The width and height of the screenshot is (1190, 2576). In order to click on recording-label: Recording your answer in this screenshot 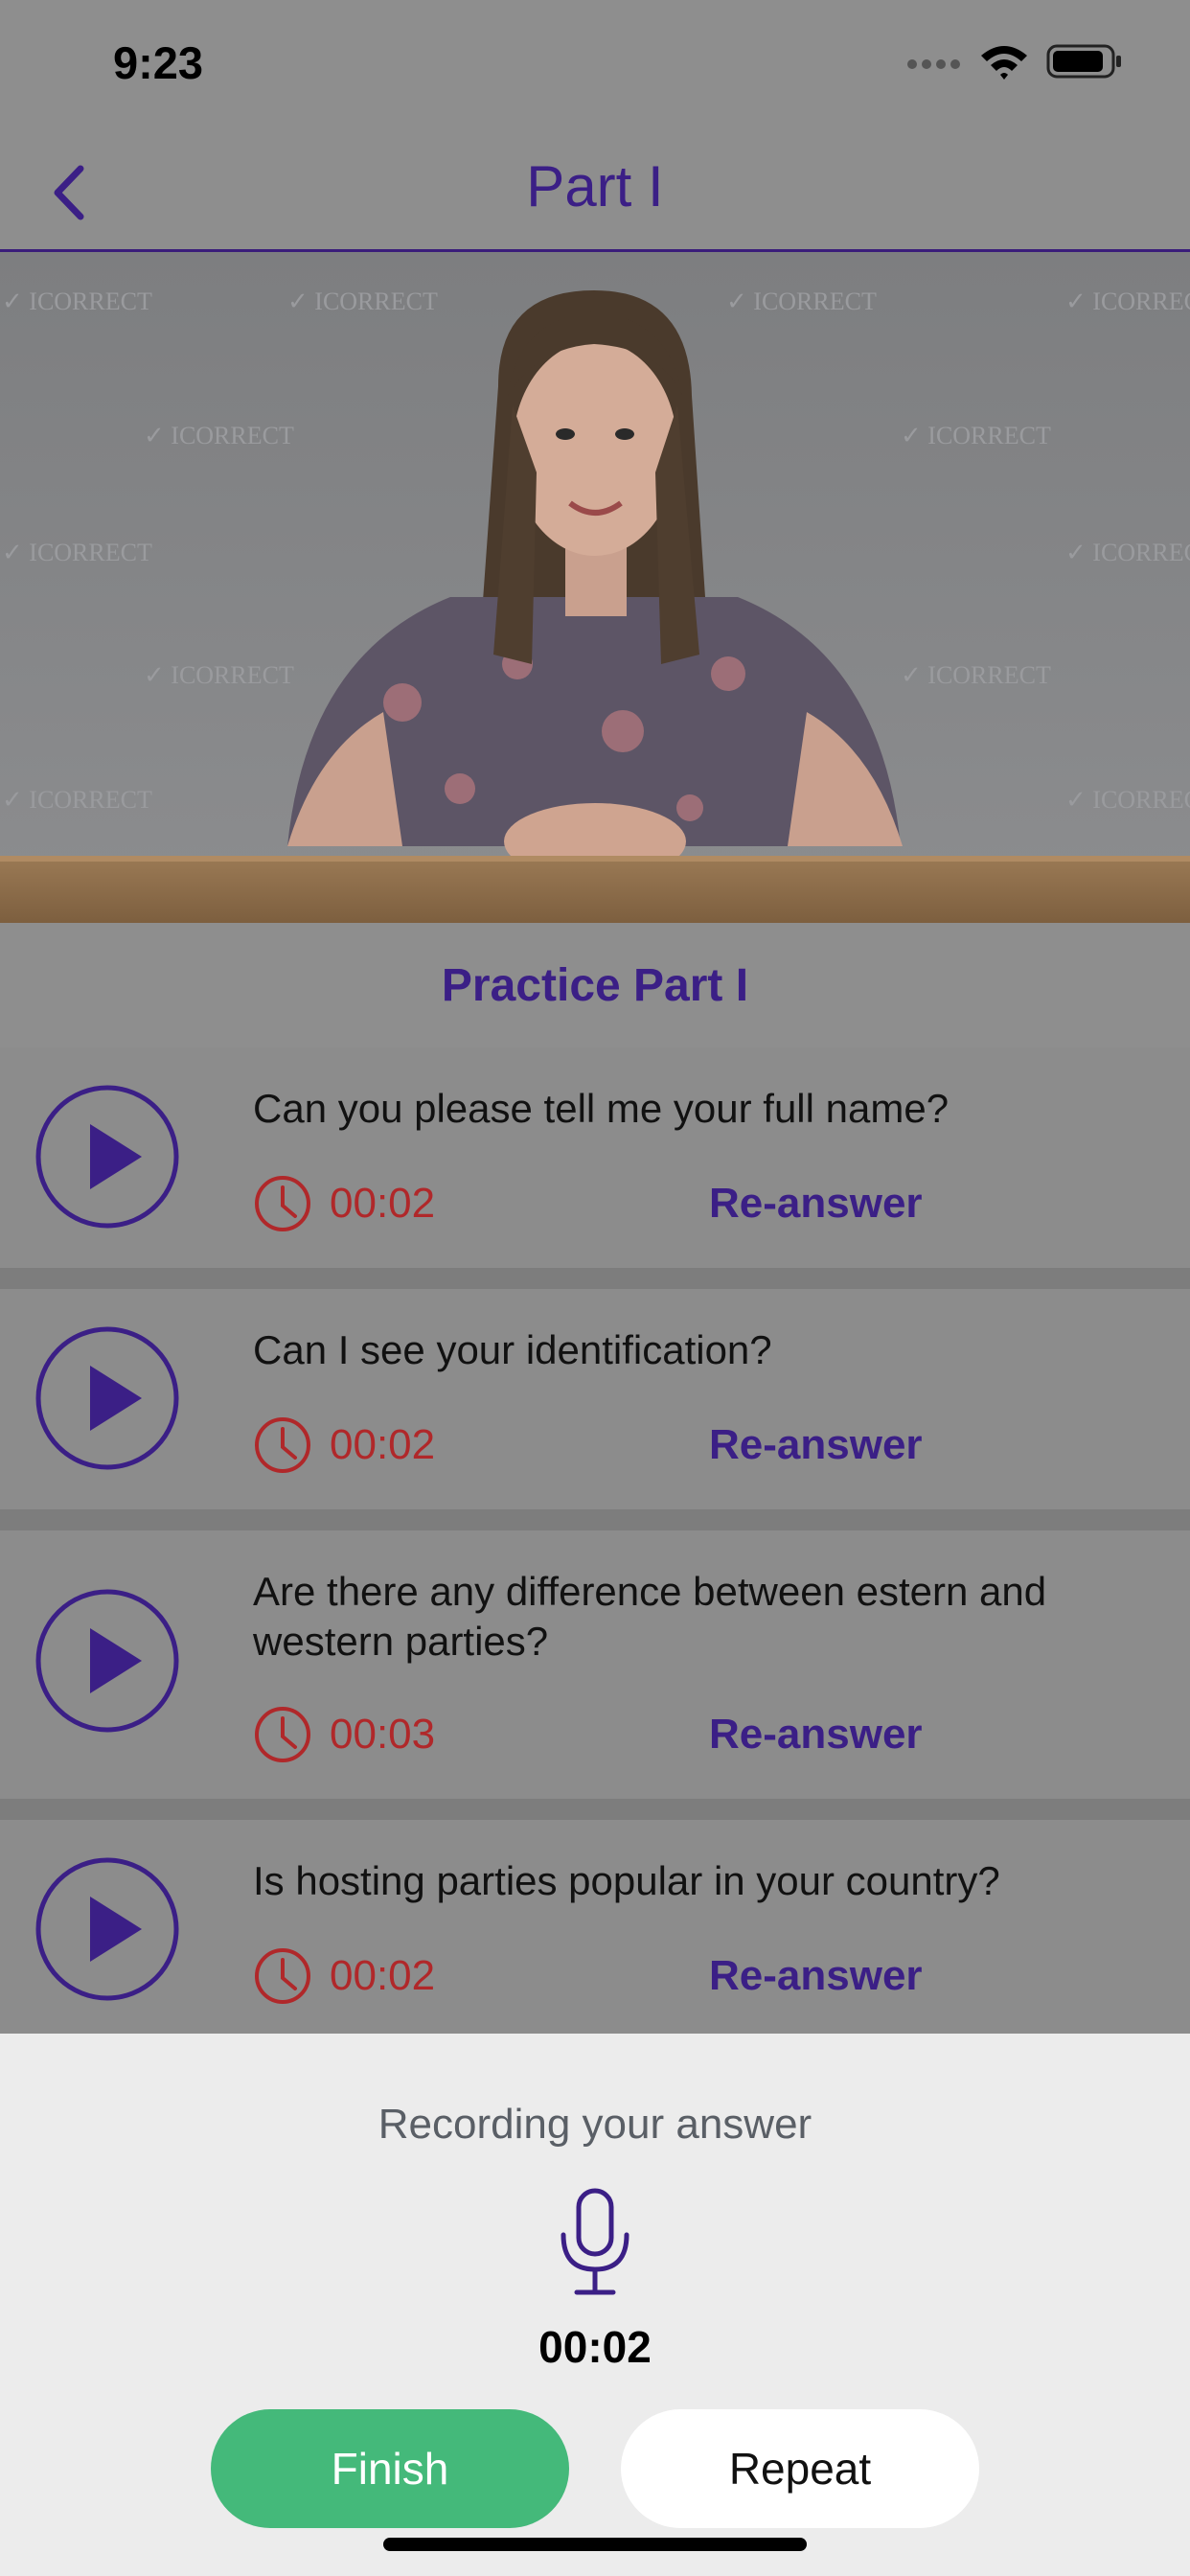, I will do `click(595, 2124)`.